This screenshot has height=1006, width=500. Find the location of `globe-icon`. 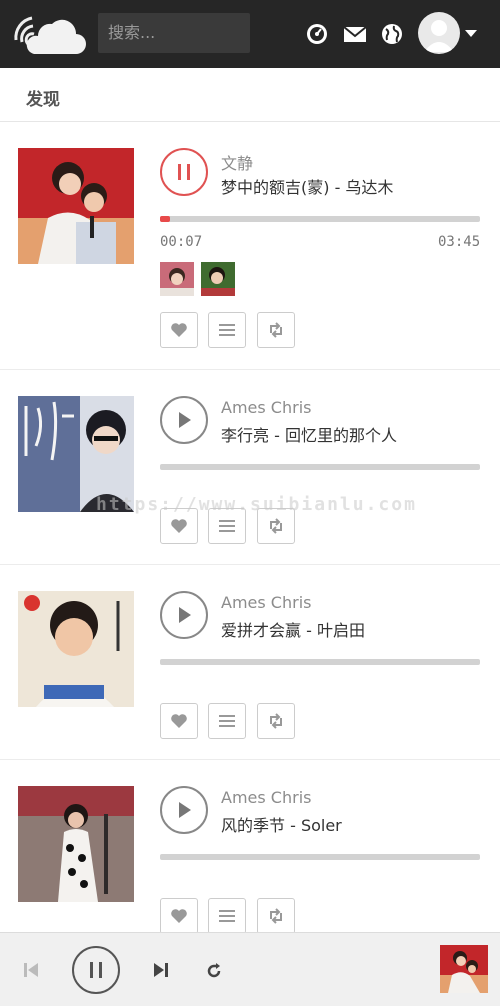

globe-icon is located at coordinates (392, 34).